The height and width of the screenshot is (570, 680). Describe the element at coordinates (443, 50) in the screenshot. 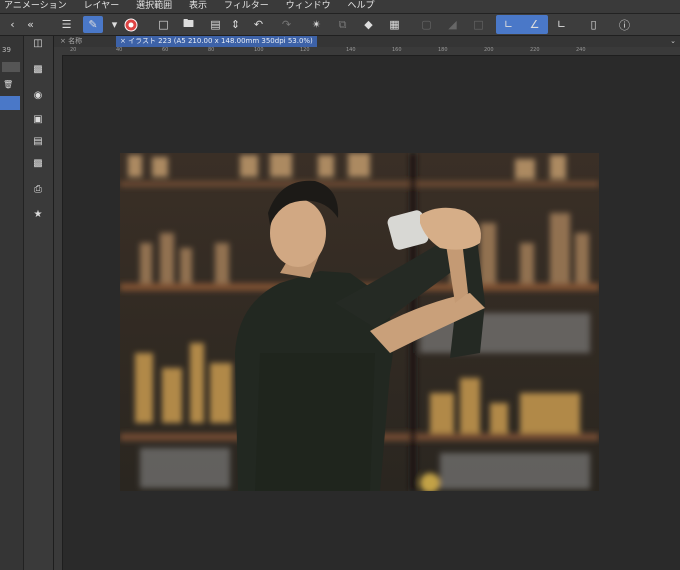

I see `ruler-tick: 180` at that location.